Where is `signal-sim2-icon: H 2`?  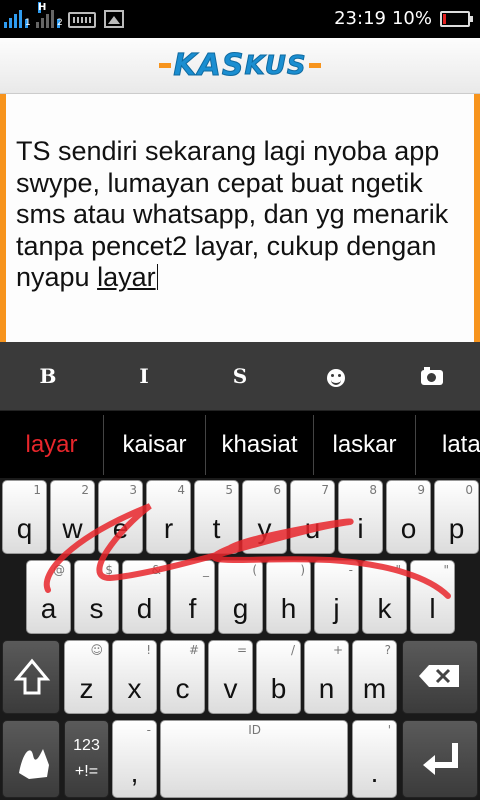
signal-sim2-icon: H 2 is located at coordinates (49, 15).